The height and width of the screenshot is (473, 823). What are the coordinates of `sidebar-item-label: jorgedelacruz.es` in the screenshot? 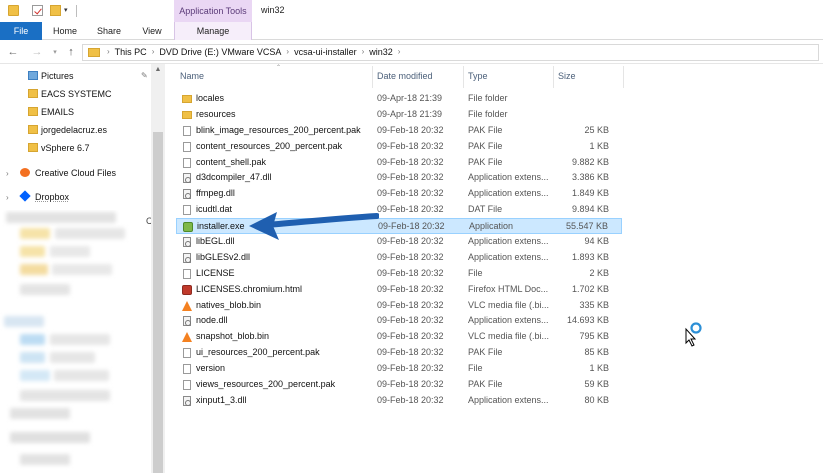 It's located at (74, 130).